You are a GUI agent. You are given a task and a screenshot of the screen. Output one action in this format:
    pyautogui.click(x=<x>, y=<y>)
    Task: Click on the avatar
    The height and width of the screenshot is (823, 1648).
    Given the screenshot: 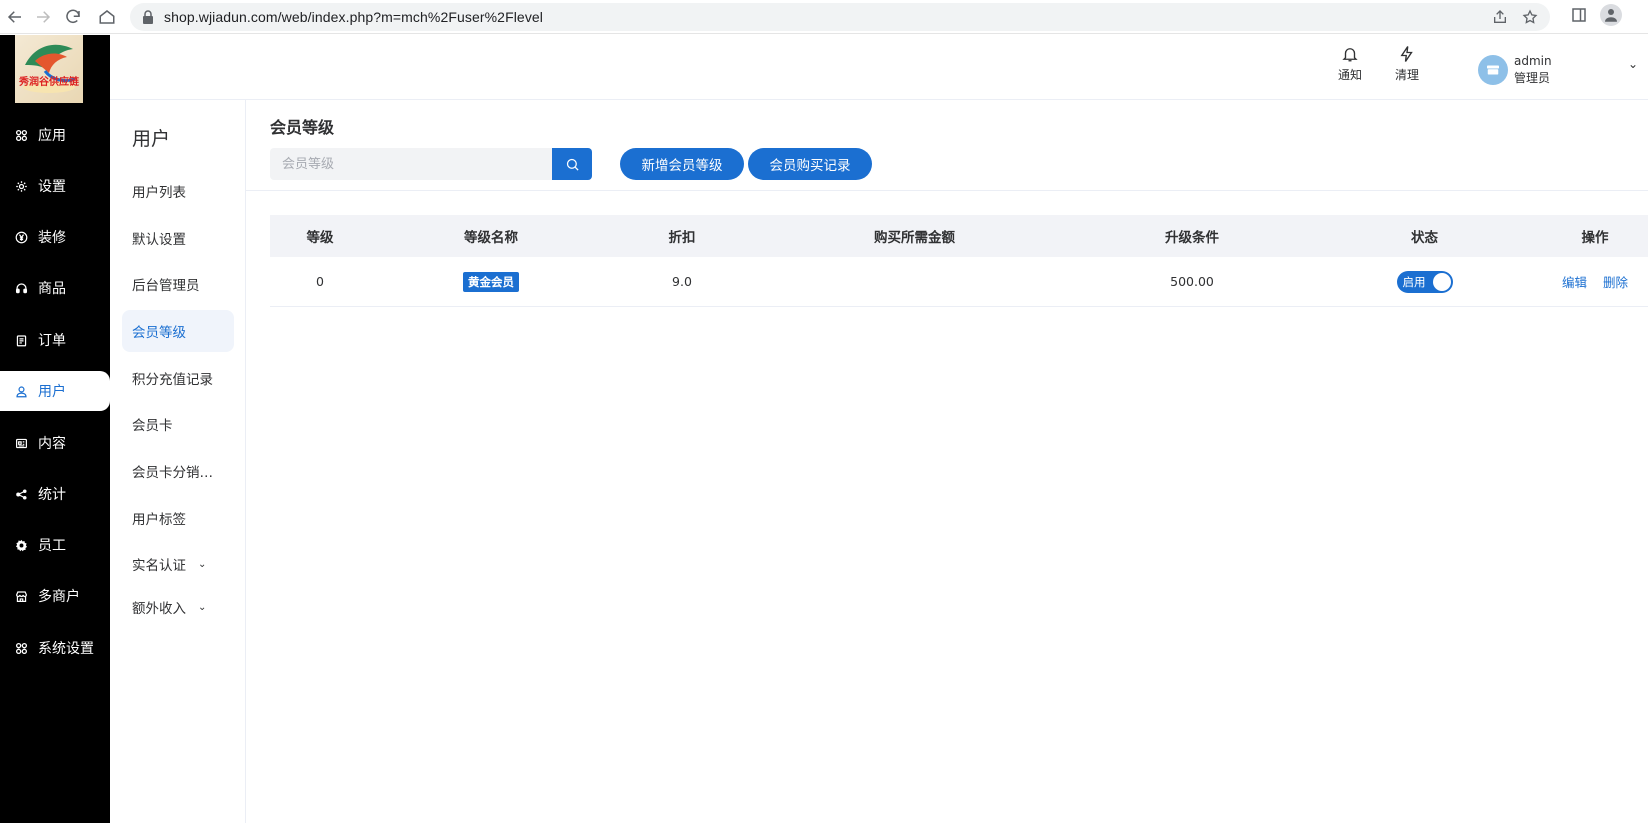 What is the action you would take?
    pyautogui.click(x=1493, y=70)
    